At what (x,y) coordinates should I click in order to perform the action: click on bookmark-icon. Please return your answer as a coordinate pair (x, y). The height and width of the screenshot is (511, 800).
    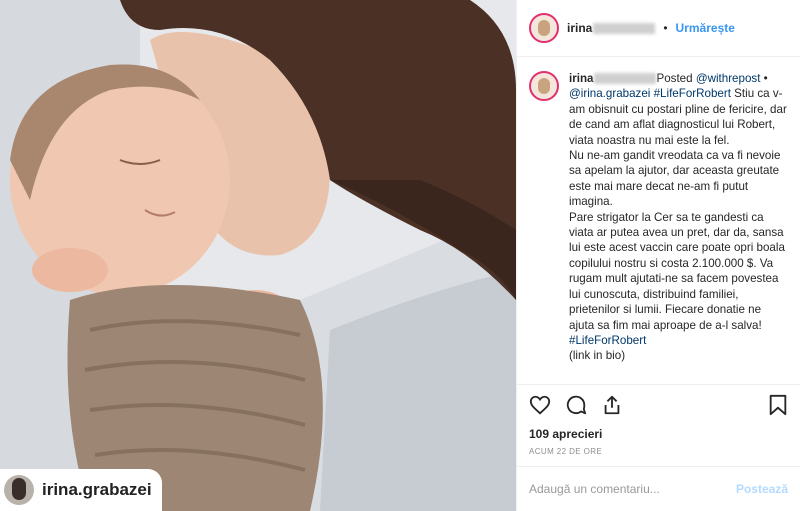
    Looking at the image, I should click on (778, 405).